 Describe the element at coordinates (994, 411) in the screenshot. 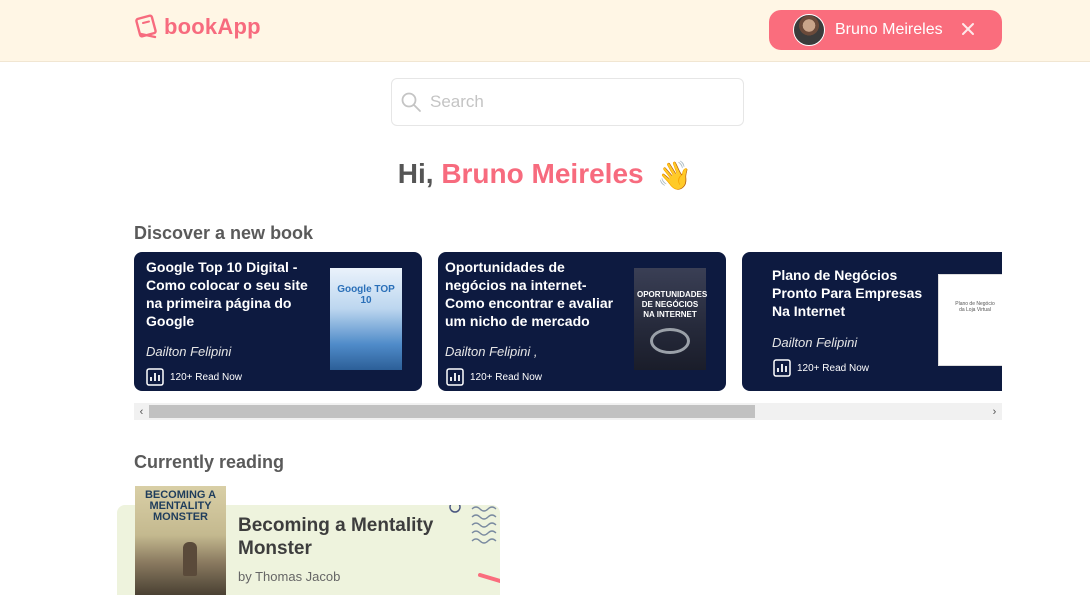

I see `scroll-right-icon: ›` at that location.